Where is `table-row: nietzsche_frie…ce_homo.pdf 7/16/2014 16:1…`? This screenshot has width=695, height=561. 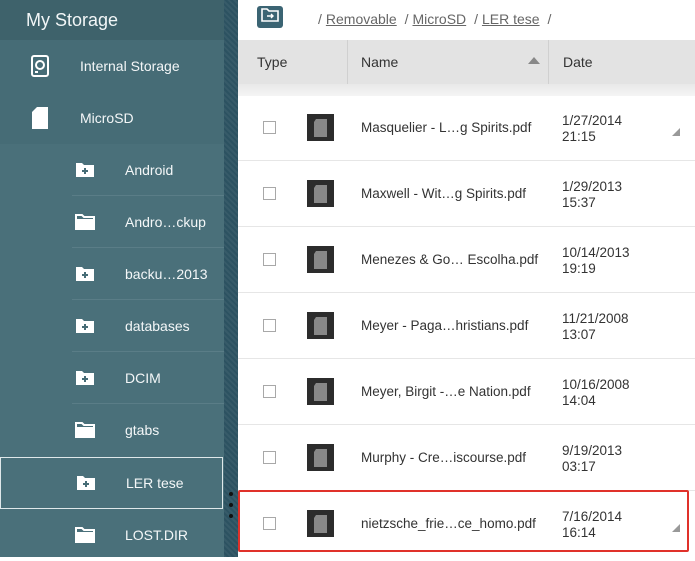 table-row: nietzsche_frie…ce_homo.pdf 7/16/2014 16:1… is located at coordinates (466, 523).